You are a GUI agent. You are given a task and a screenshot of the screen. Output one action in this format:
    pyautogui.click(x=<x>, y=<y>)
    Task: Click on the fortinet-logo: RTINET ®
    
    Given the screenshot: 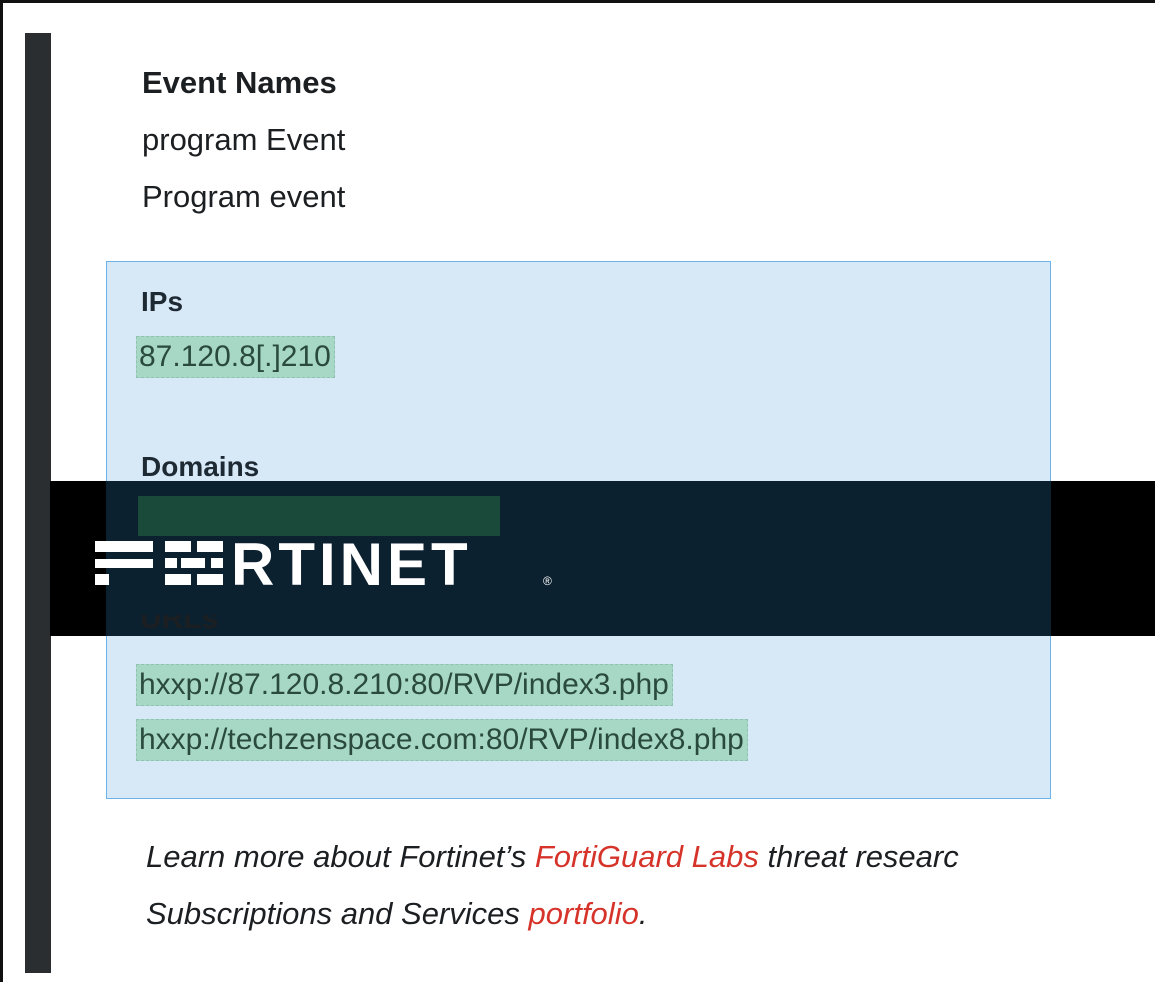 What is the action you would take?
    pyautogui.click(x=323, y=563)
    